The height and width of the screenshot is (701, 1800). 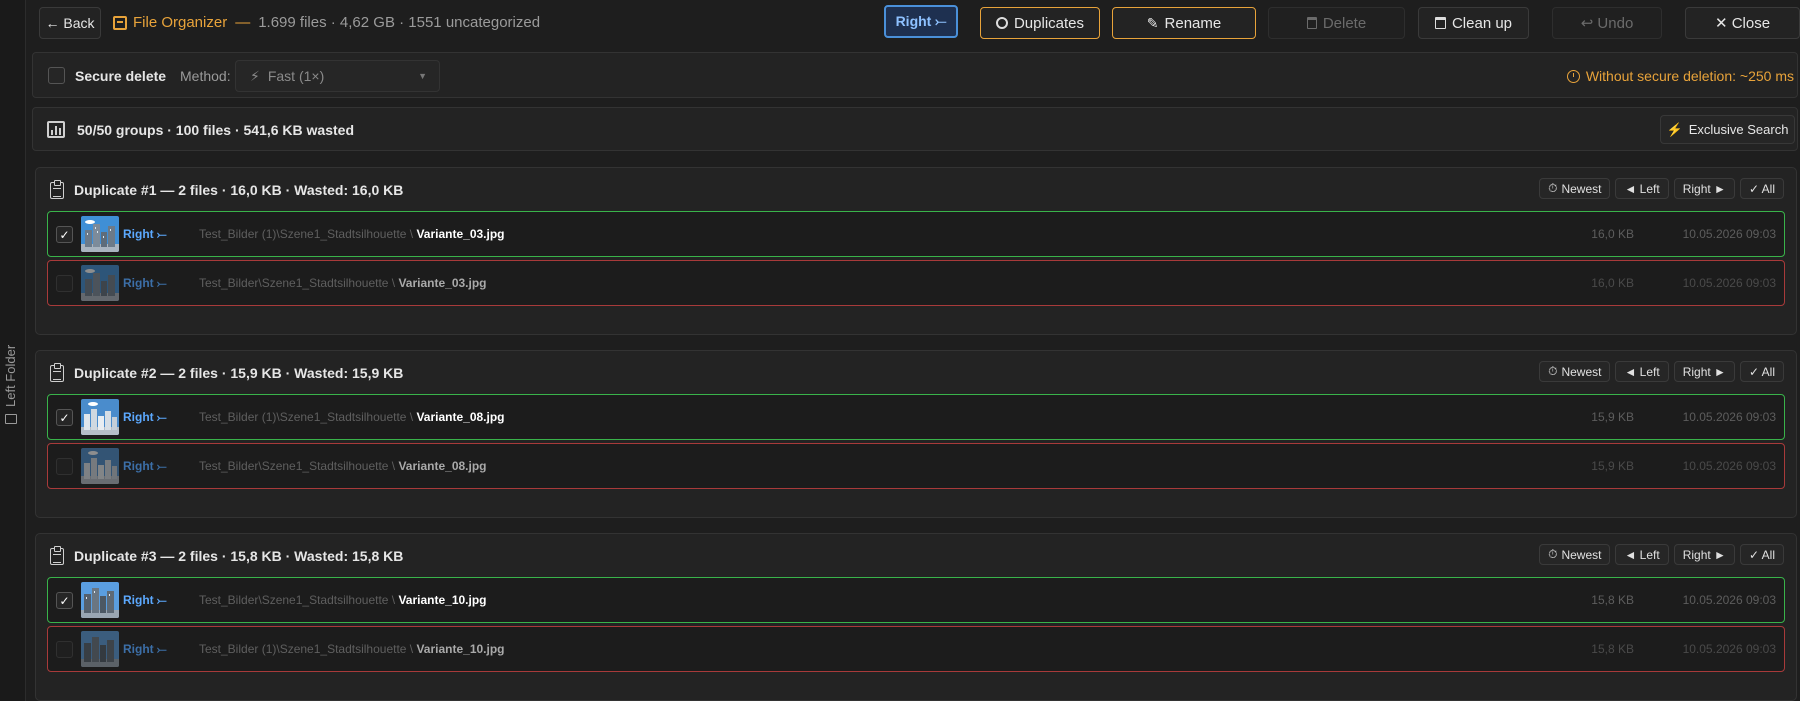 What do you see at coordinates (70, 23) in the screenshot?
I see `back-button: ← Back` at bounding box center [70, 23].